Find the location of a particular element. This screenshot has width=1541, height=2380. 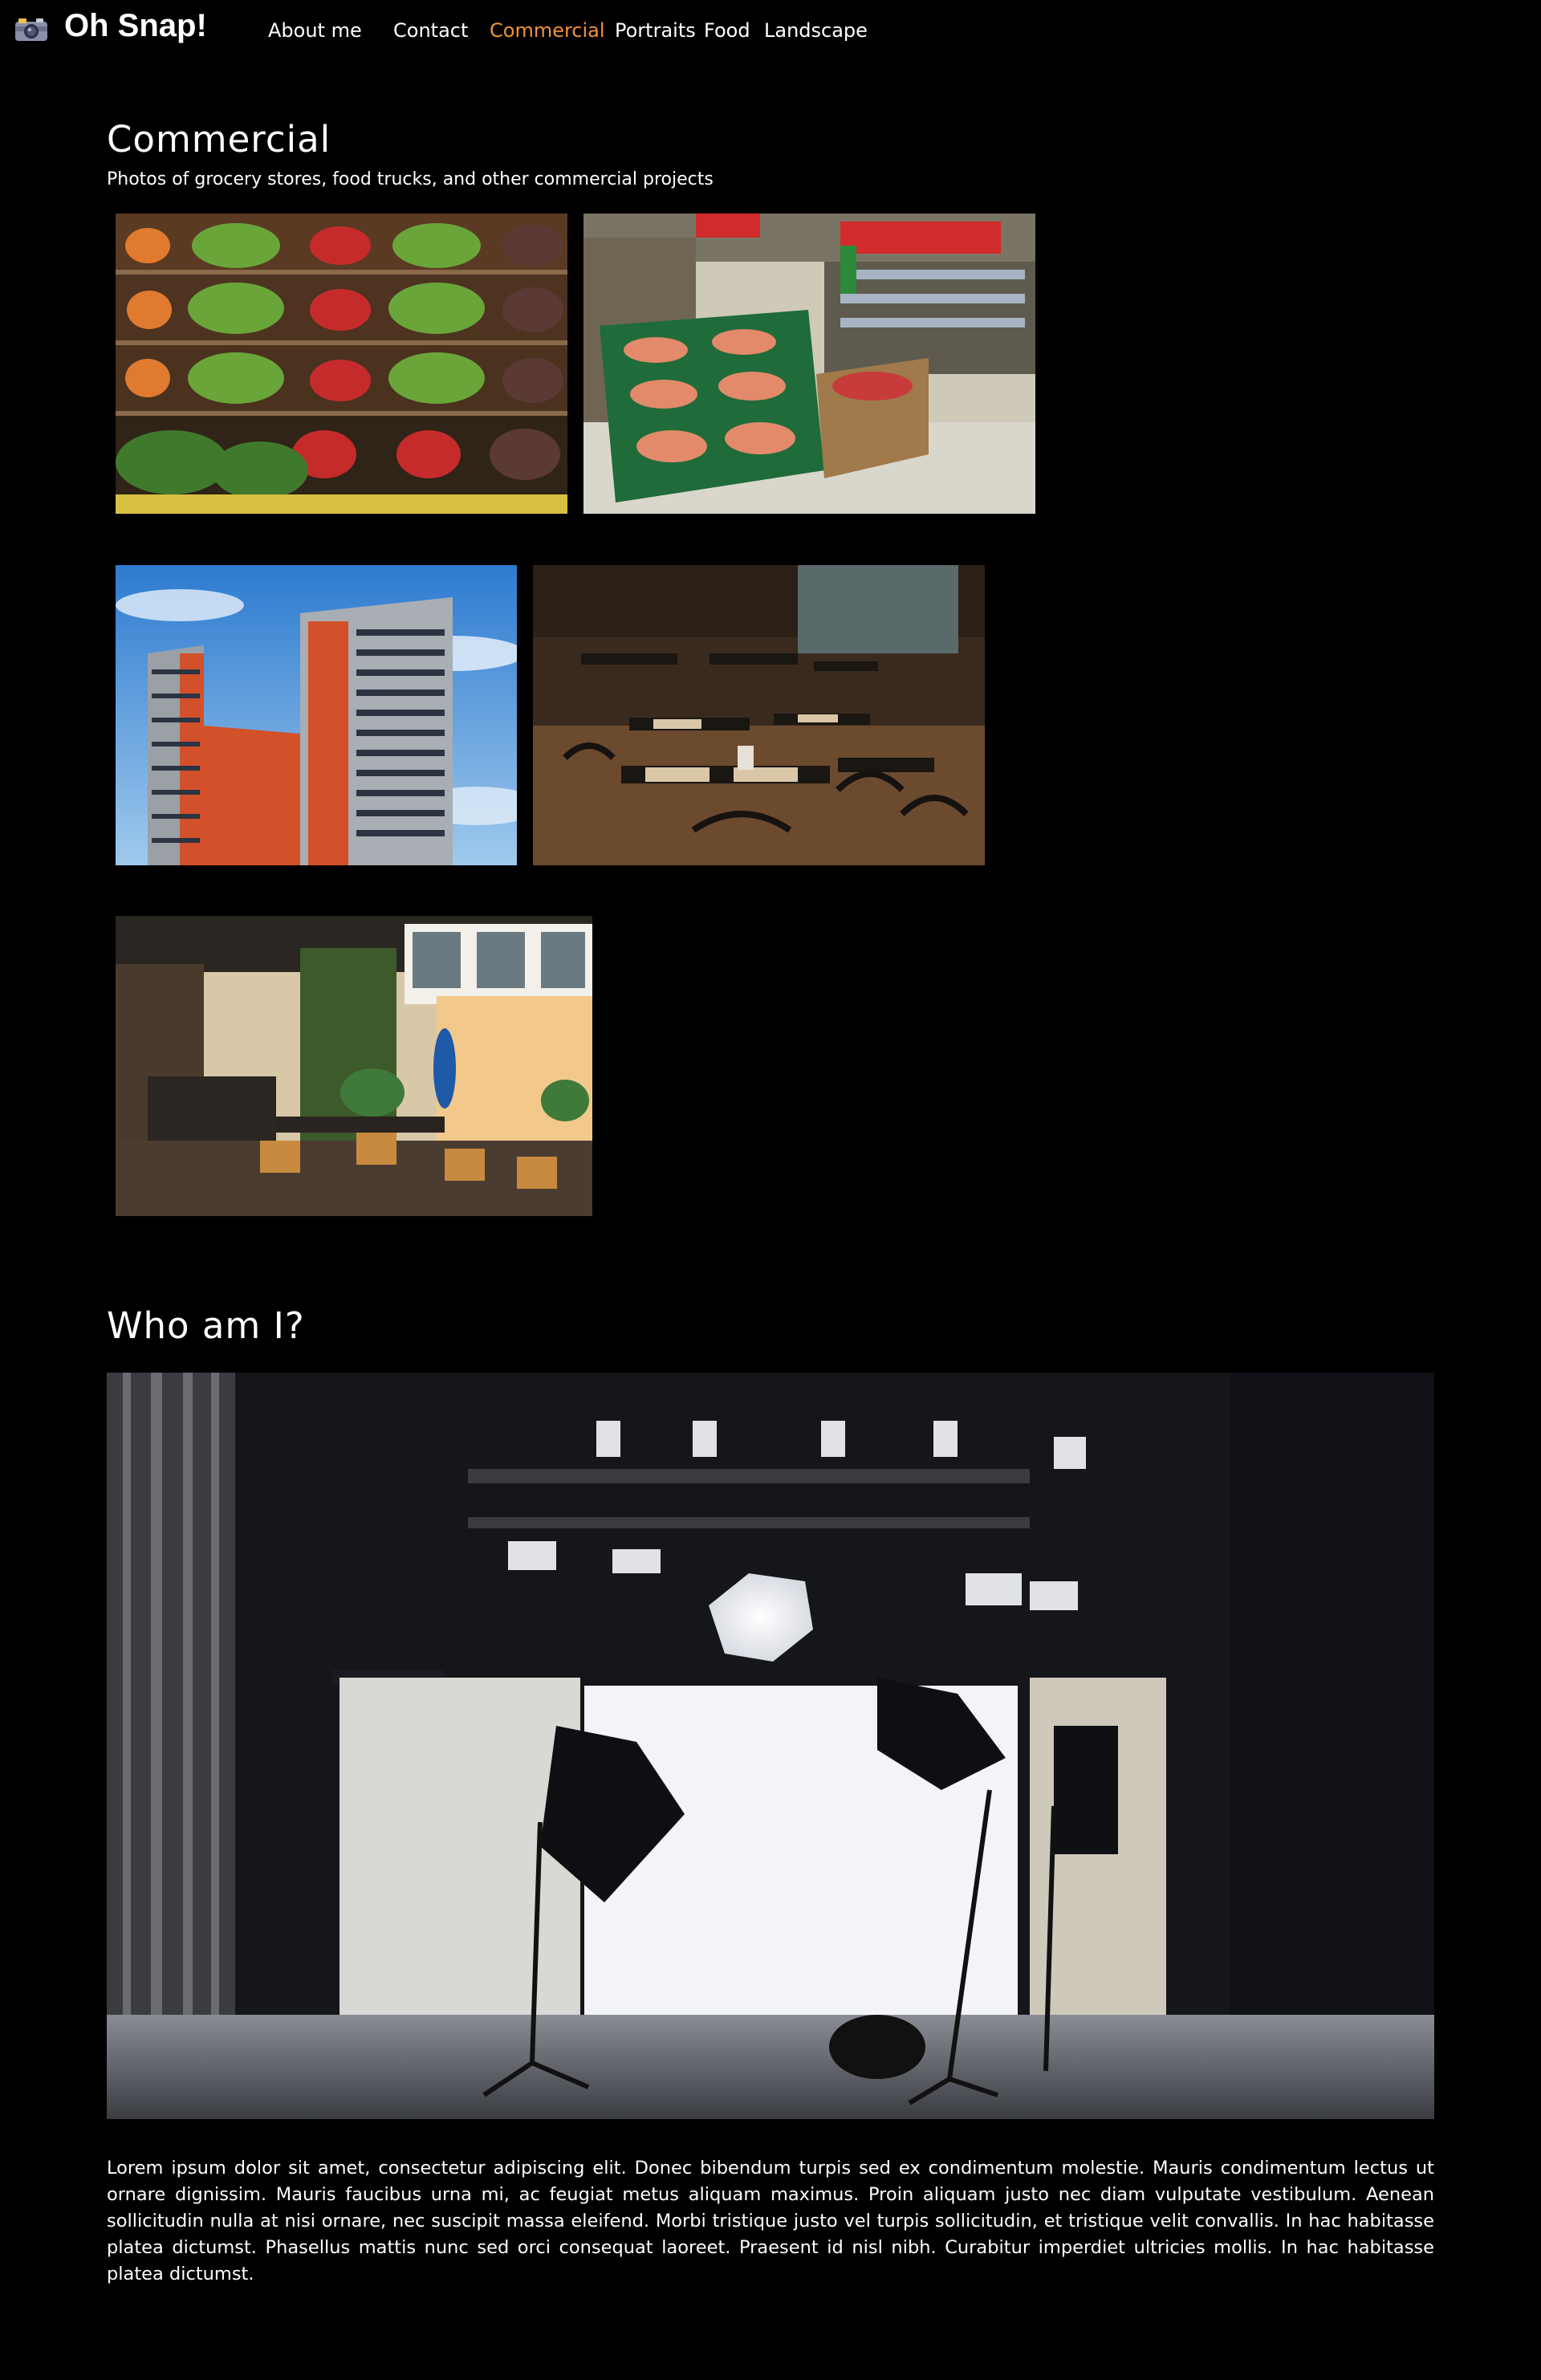

photo-produce-shelves is located at coordinates (341, 364).